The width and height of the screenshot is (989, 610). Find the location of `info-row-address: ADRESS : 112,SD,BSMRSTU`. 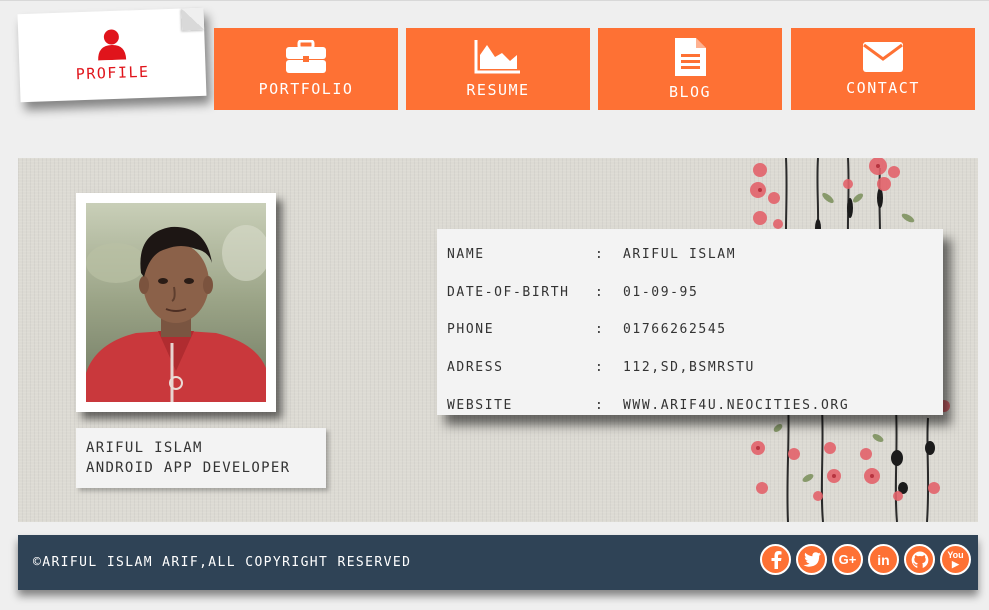

info-row-address: ADRESS : 112,SD,BSMRSTU is located at coordinates (690, 368).